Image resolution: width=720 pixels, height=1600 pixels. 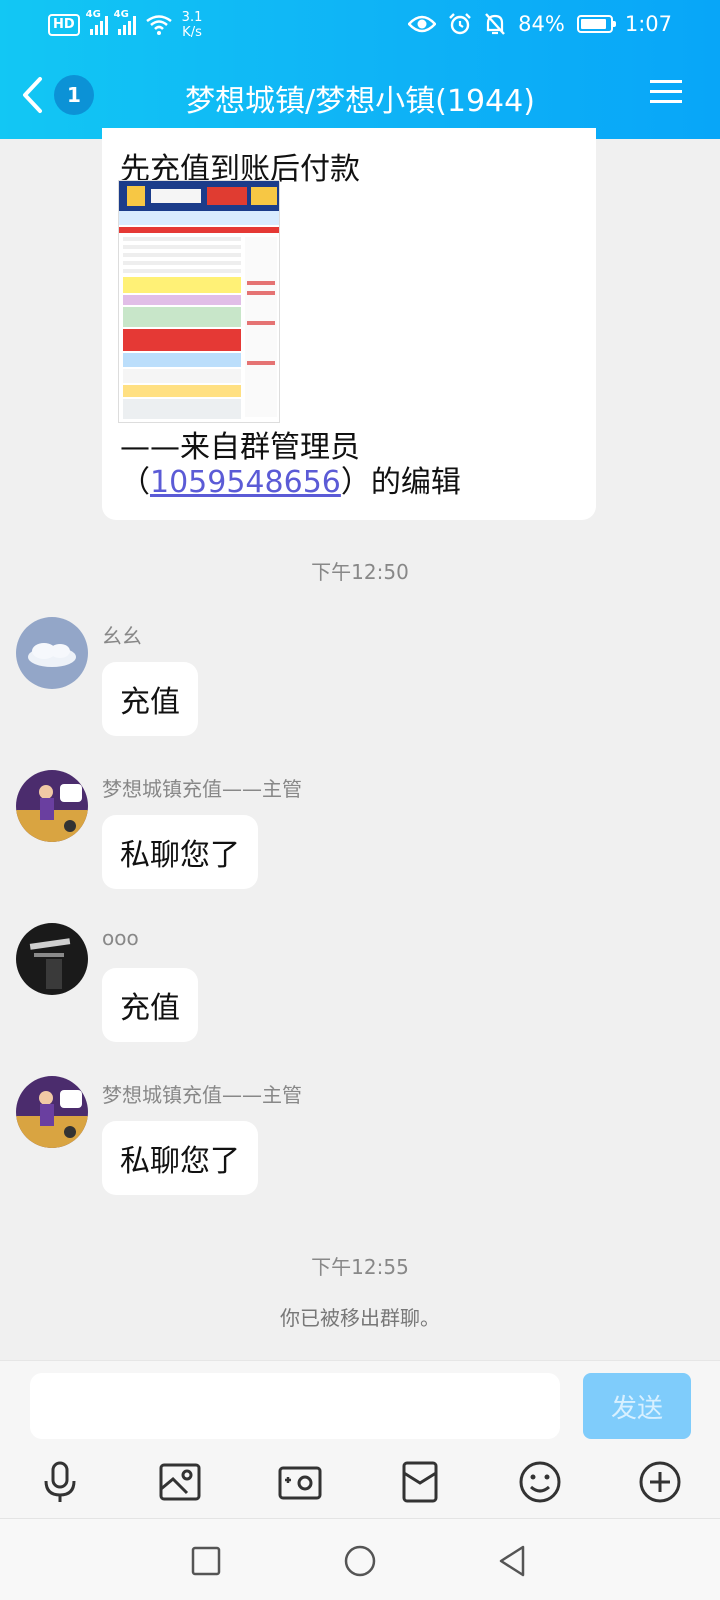 What do you see at coordinates (660, 1482) in the screenshot?
I see `plus-icon` at bounding box center [660, 1482].